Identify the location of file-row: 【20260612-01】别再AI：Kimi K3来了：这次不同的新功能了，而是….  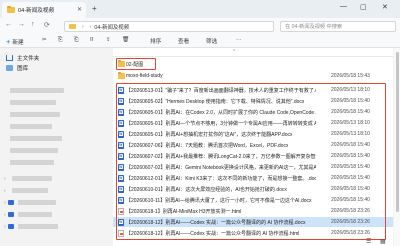
(253, 178).